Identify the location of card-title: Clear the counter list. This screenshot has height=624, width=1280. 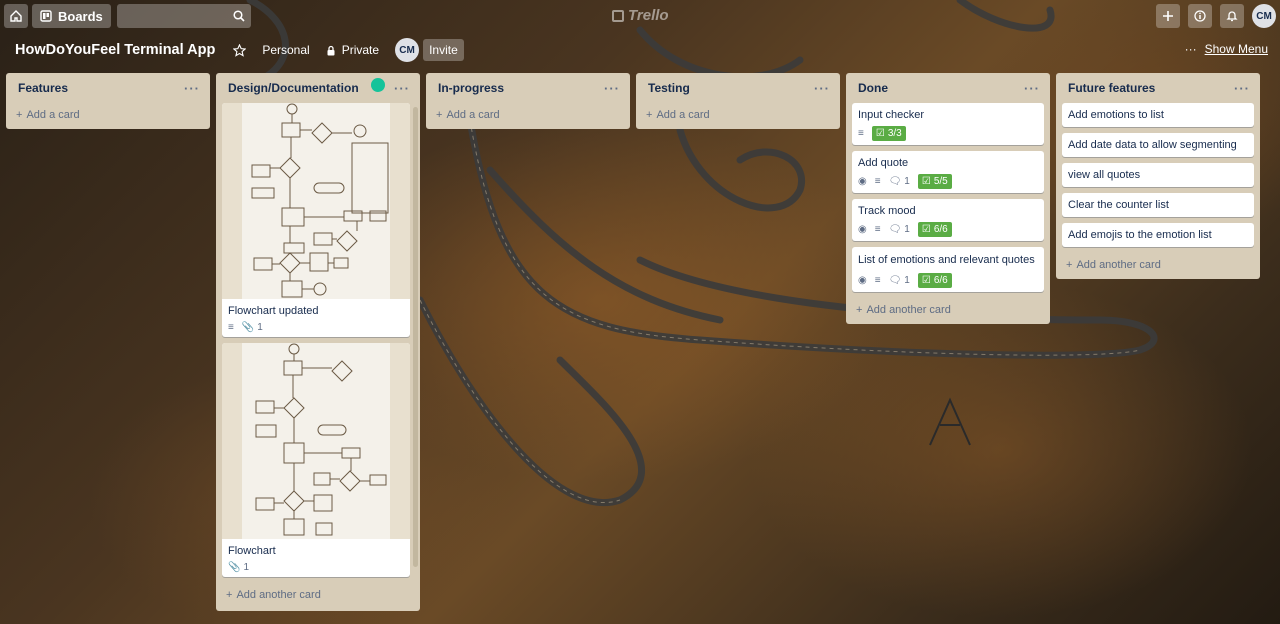
(1118, 205).